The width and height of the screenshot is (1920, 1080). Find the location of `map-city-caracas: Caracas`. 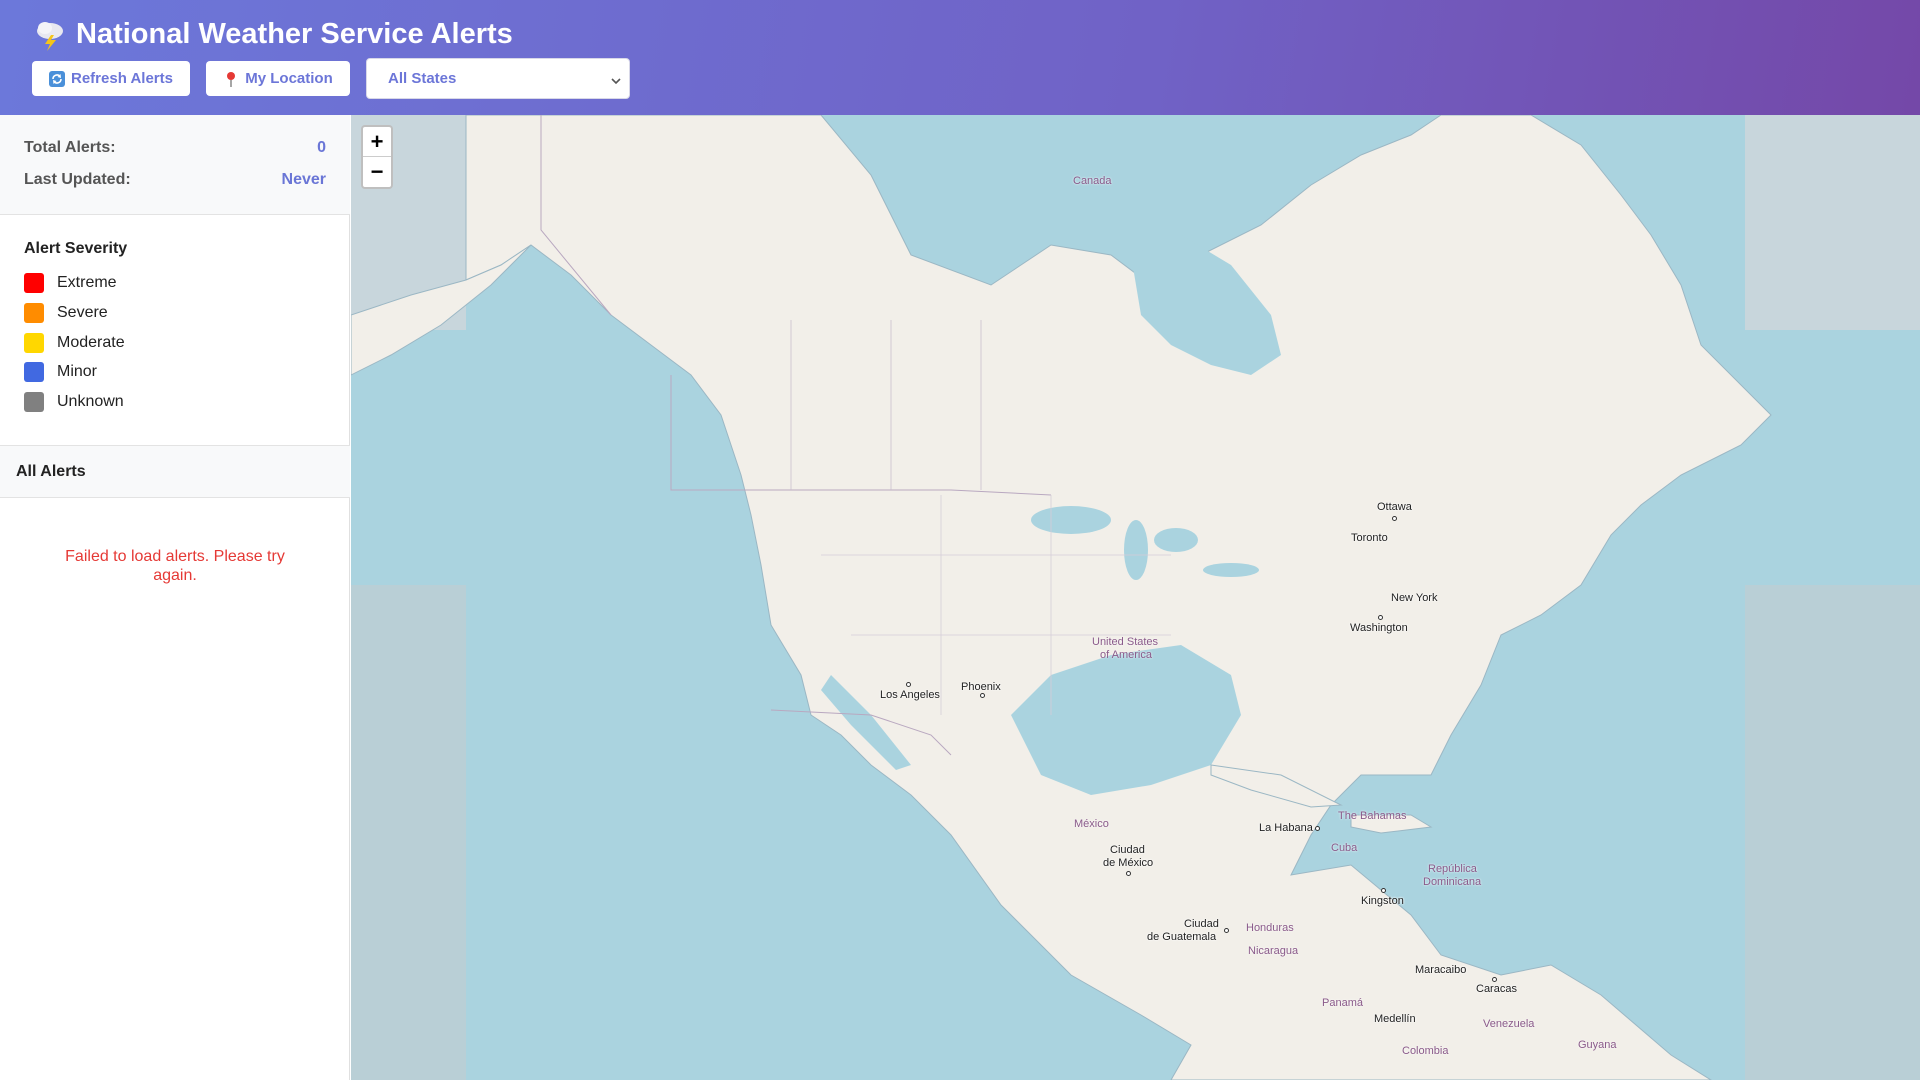

map-city-caracas: Caracas is located at coordinates (1496, 989).